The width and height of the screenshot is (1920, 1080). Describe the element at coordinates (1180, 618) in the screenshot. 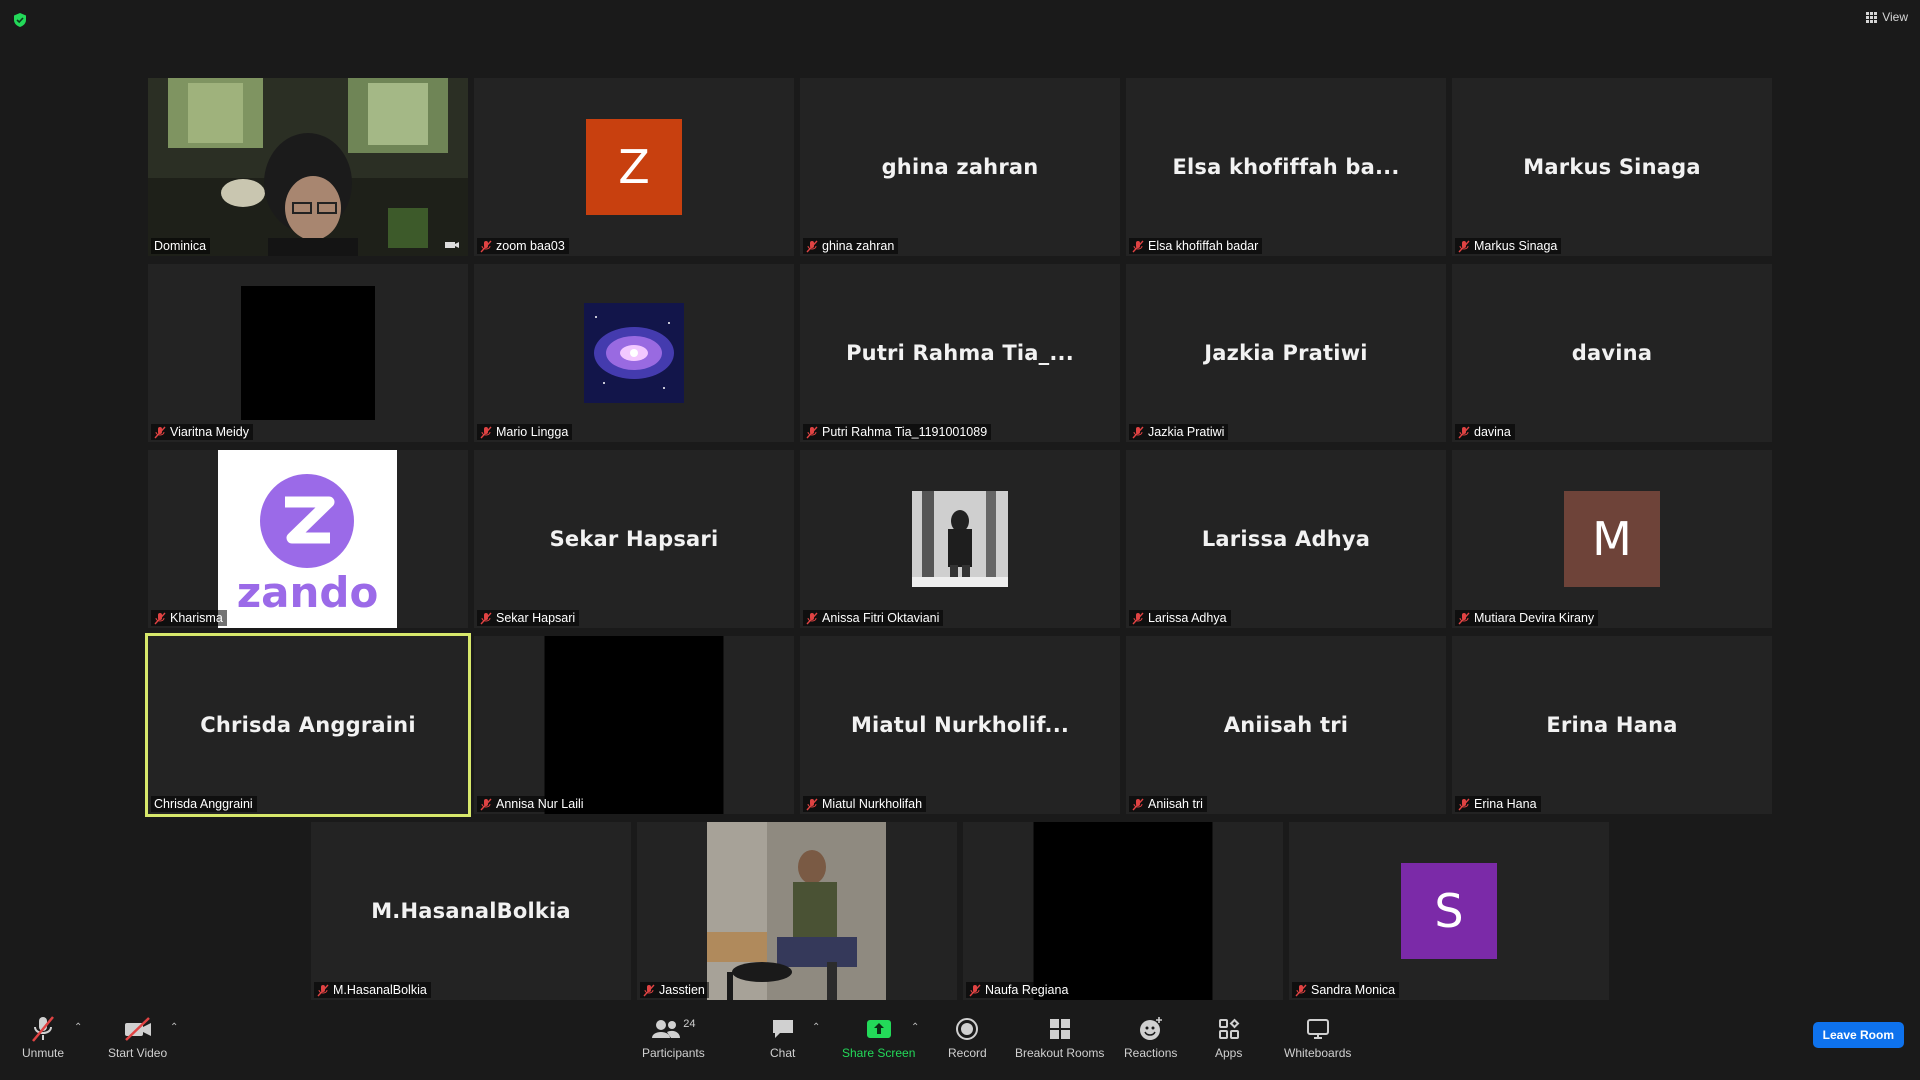

I see `participant-name-label: Larissa Adhya` at that location.